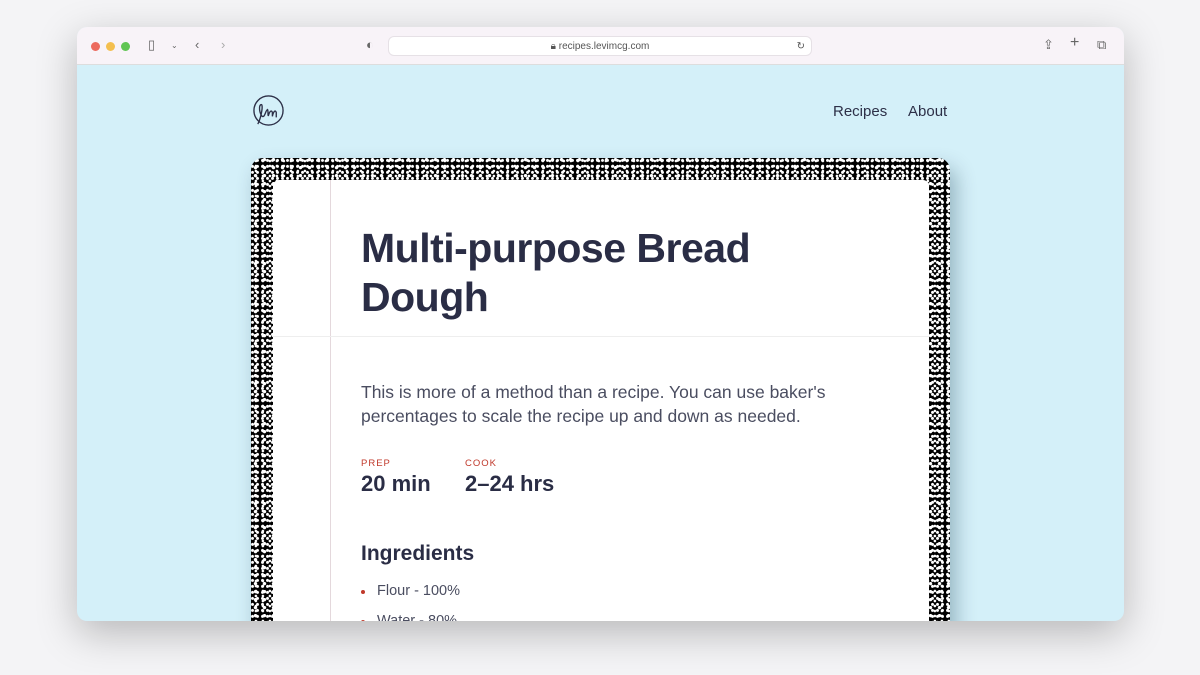  What do you see at coordinates (376, 463) in the screenshot?
I see `prep-label: PREP` at bounding box center [376, 463].